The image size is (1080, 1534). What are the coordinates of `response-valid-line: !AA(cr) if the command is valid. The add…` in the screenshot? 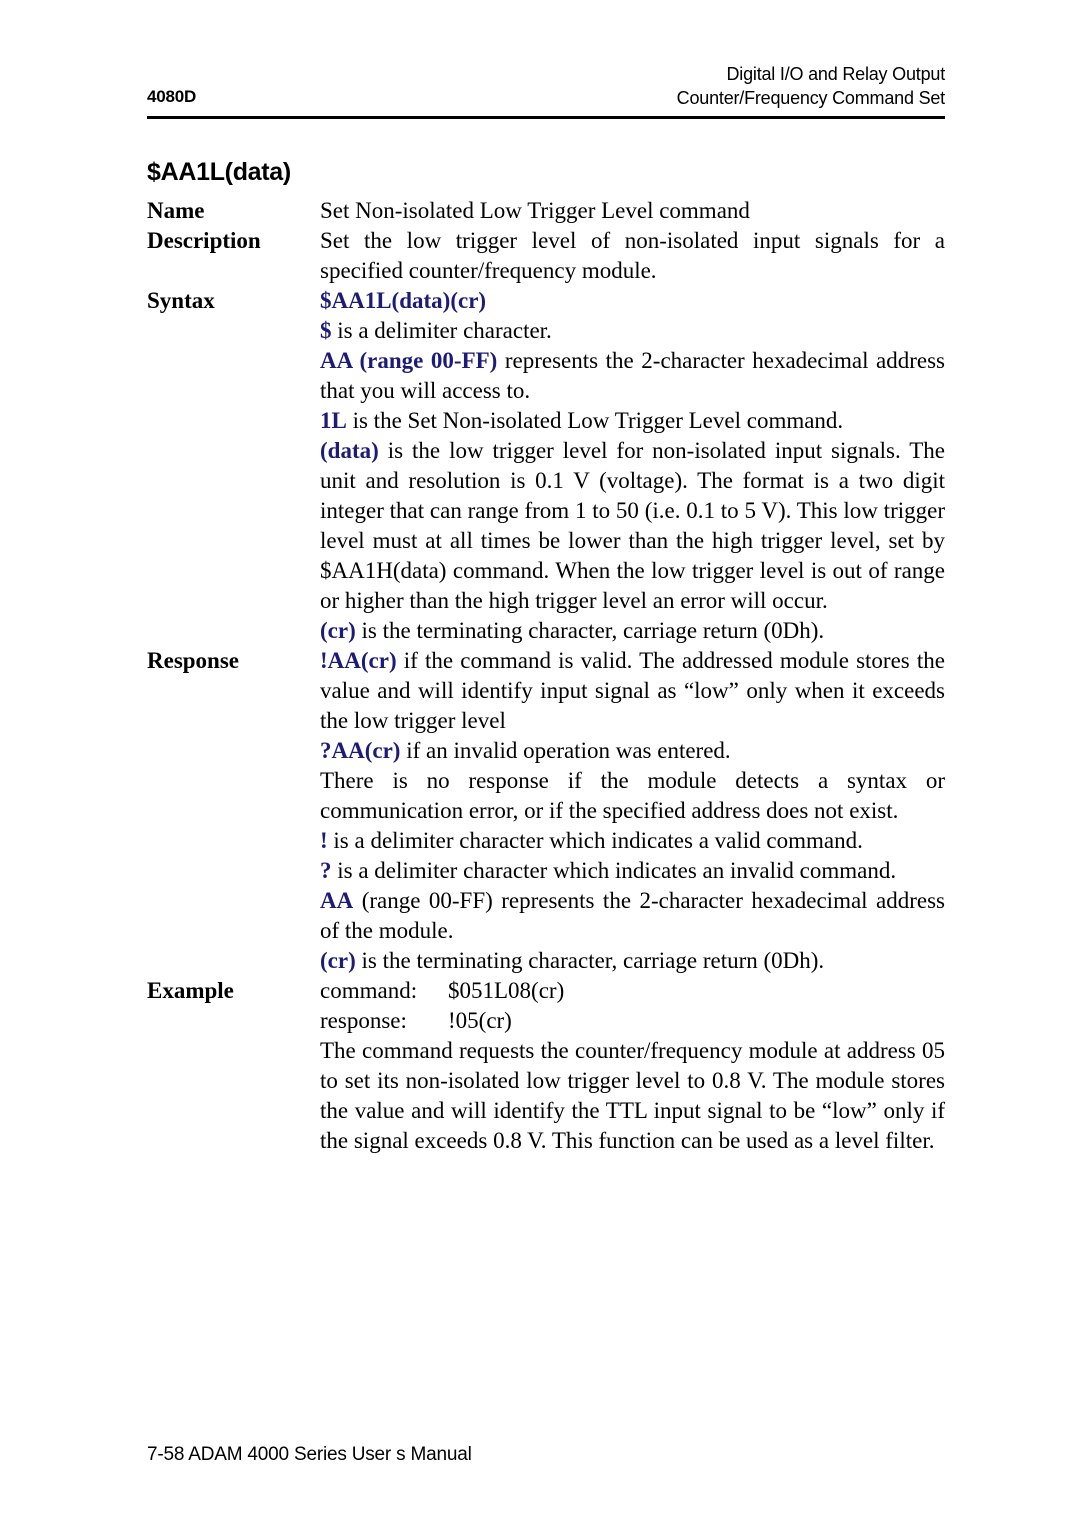 It's located at (632, 691).